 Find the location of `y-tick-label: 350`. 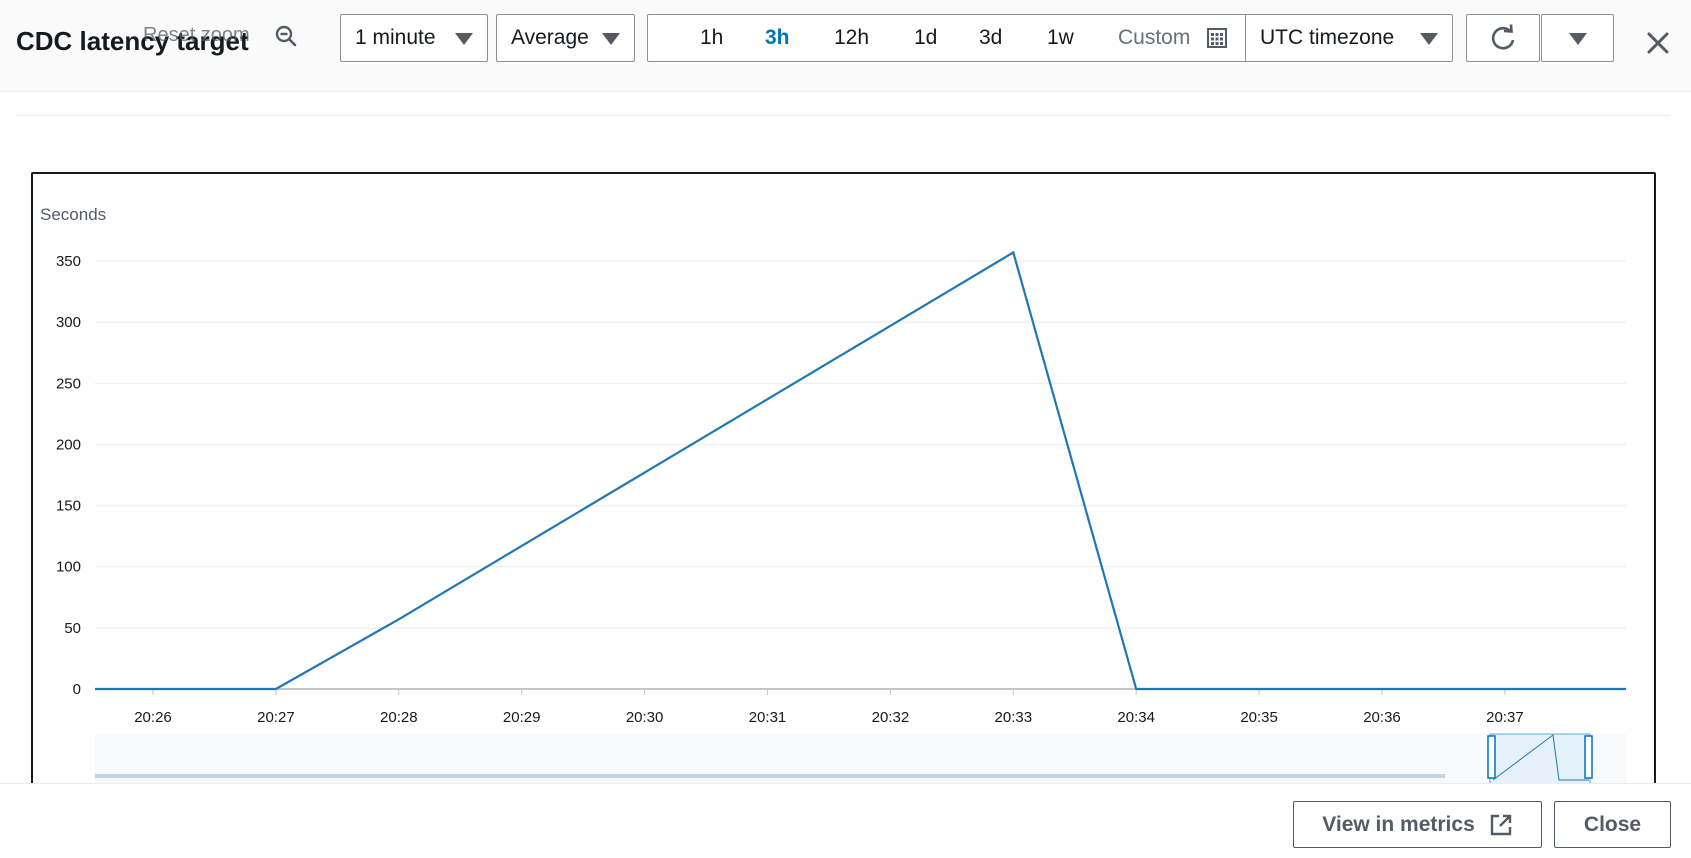

y-tick-label: 350 is located at coordinates (68, 261).